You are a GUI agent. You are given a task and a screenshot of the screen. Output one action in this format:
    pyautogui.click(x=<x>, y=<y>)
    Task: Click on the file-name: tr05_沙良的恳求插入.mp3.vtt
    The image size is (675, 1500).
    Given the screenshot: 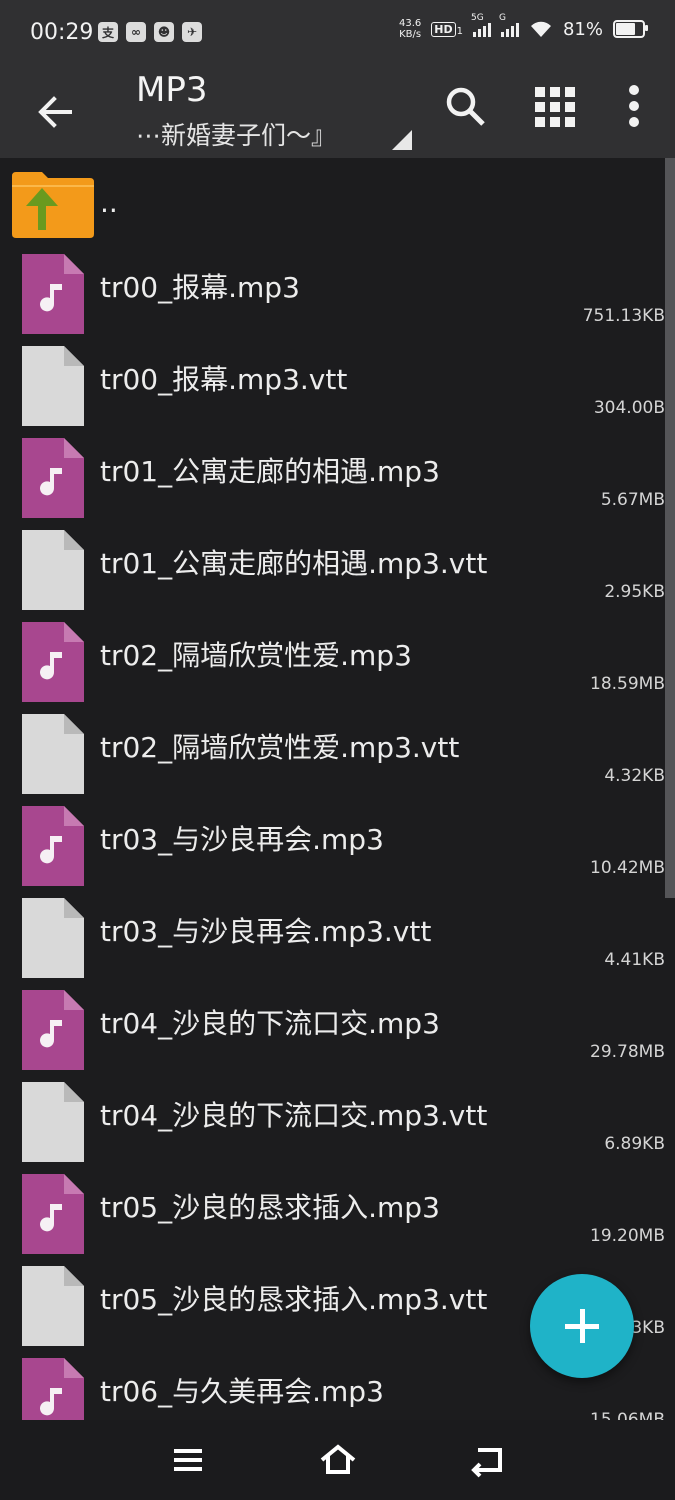 What is the action you would take?
    pyautogui.click(x=294, y=1299)
    